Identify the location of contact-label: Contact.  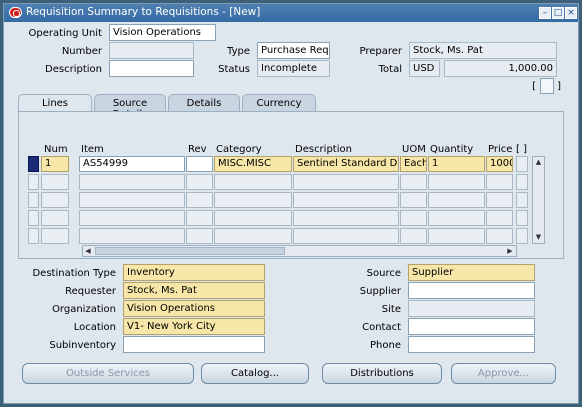
(381, 327).